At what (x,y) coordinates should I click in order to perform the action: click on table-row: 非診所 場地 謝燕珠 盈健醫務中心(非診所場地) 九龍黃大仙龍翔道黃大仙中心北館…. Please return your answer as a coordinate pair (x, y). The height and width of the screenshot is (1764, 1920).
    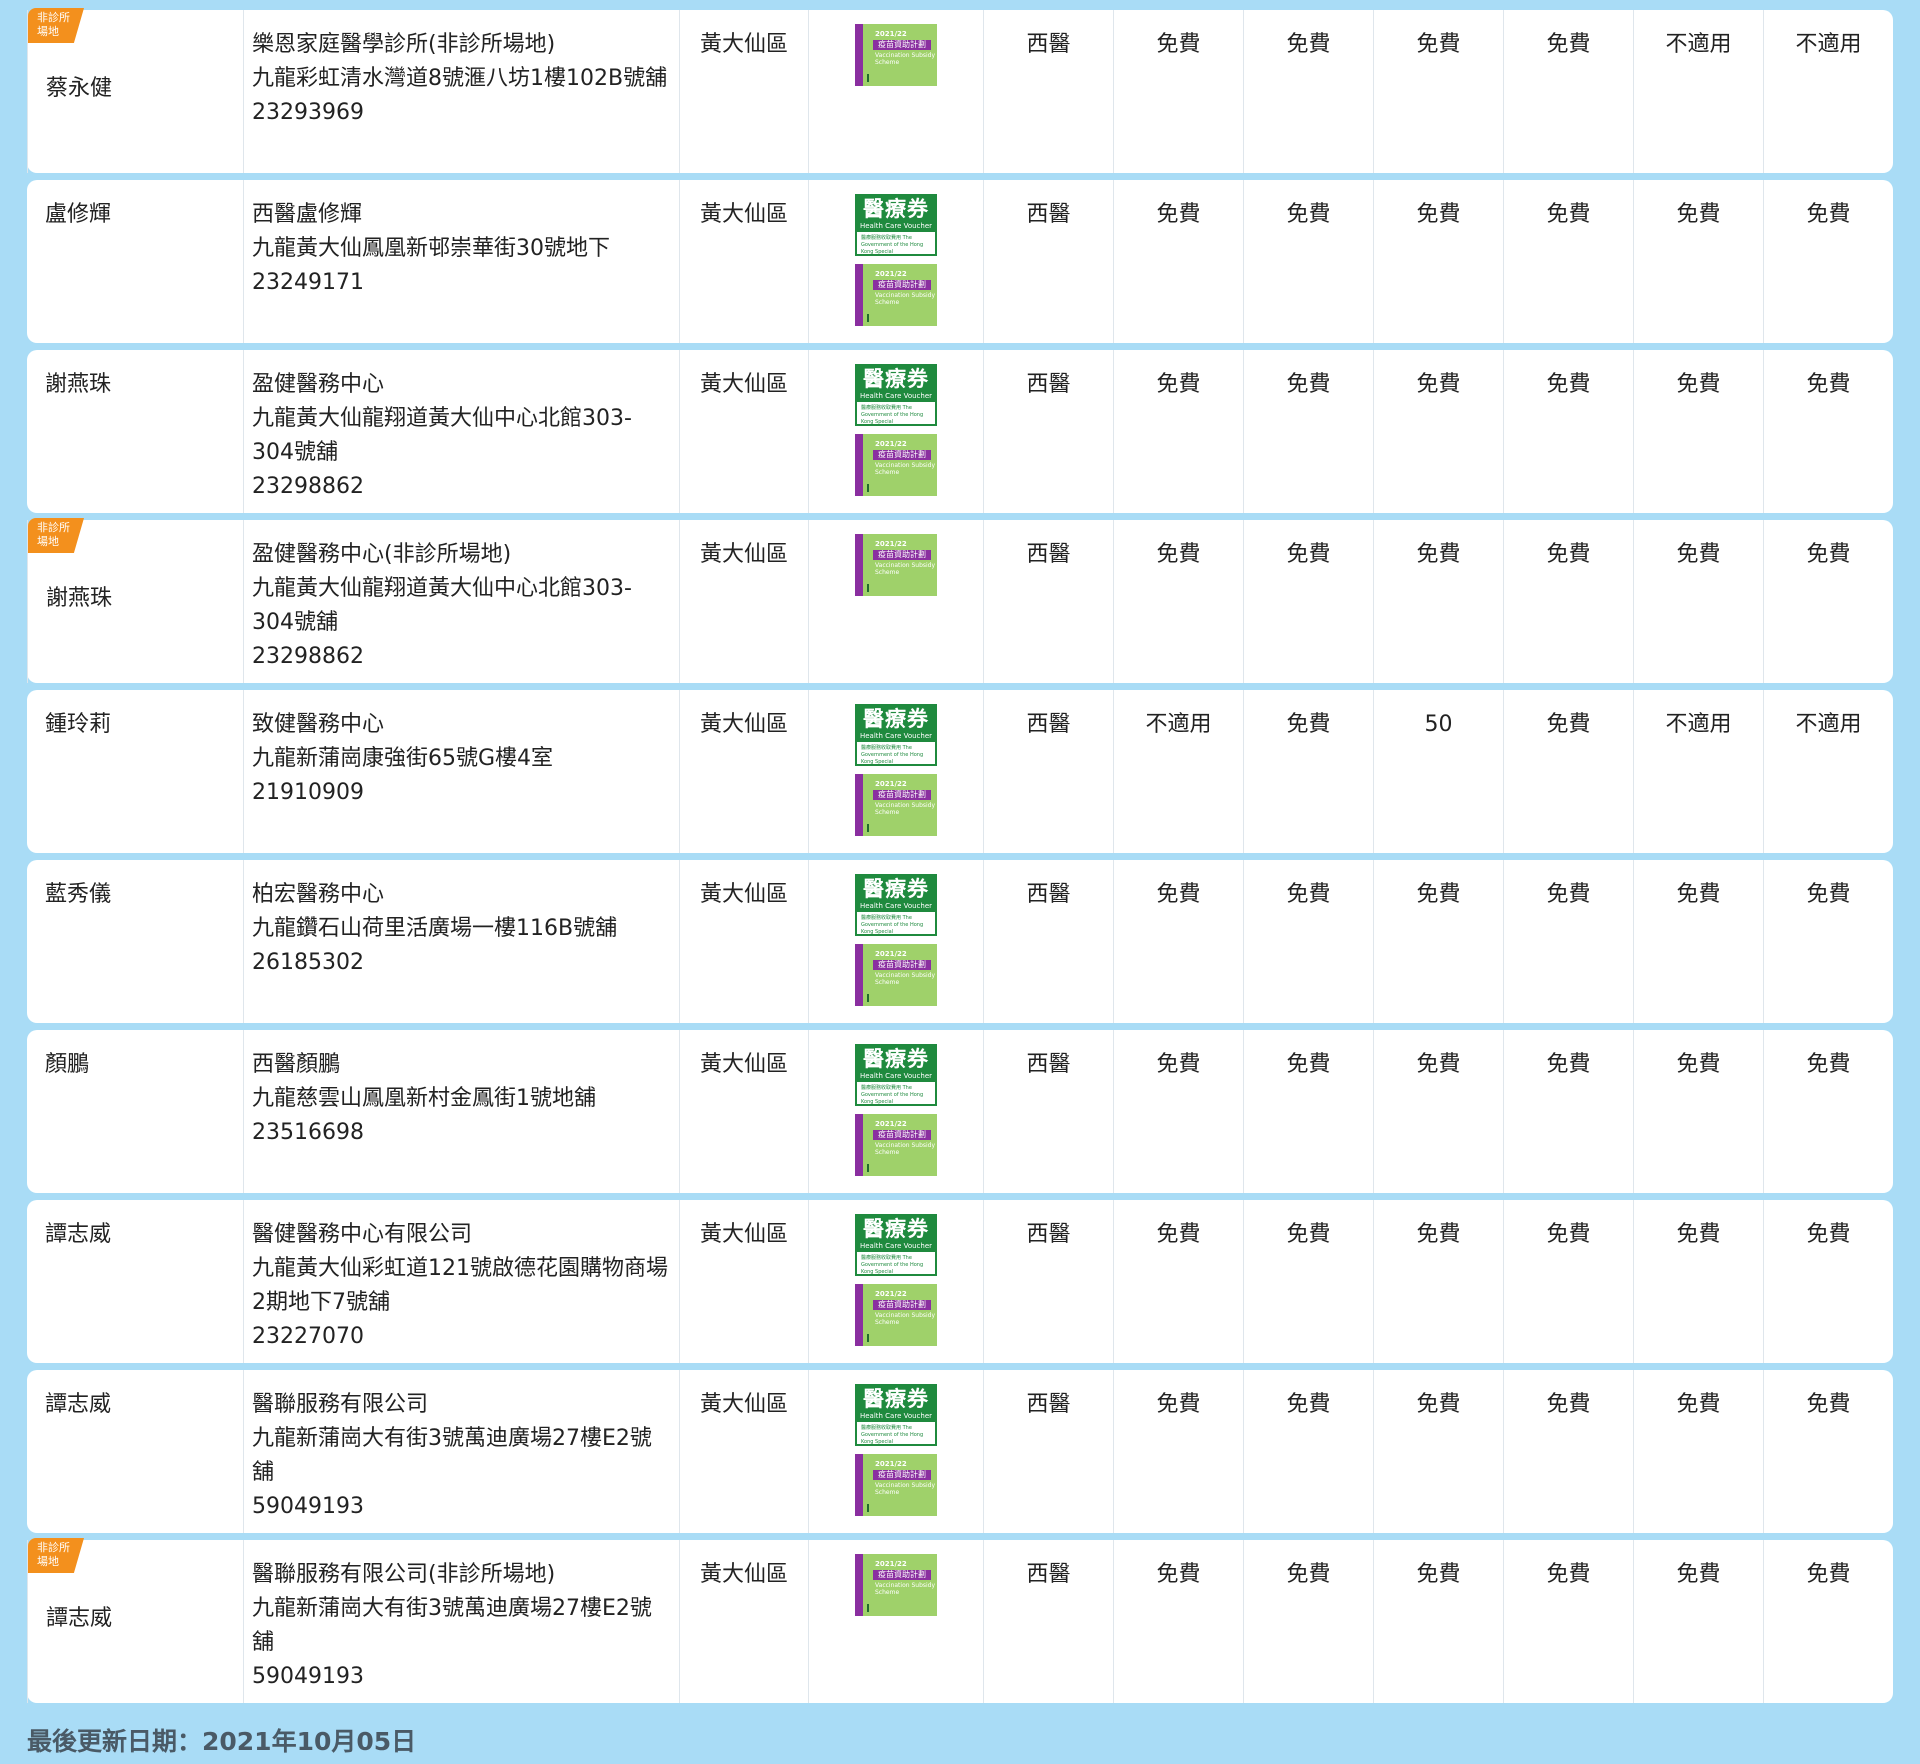
    Looking at the image, I should click on (960, 600).